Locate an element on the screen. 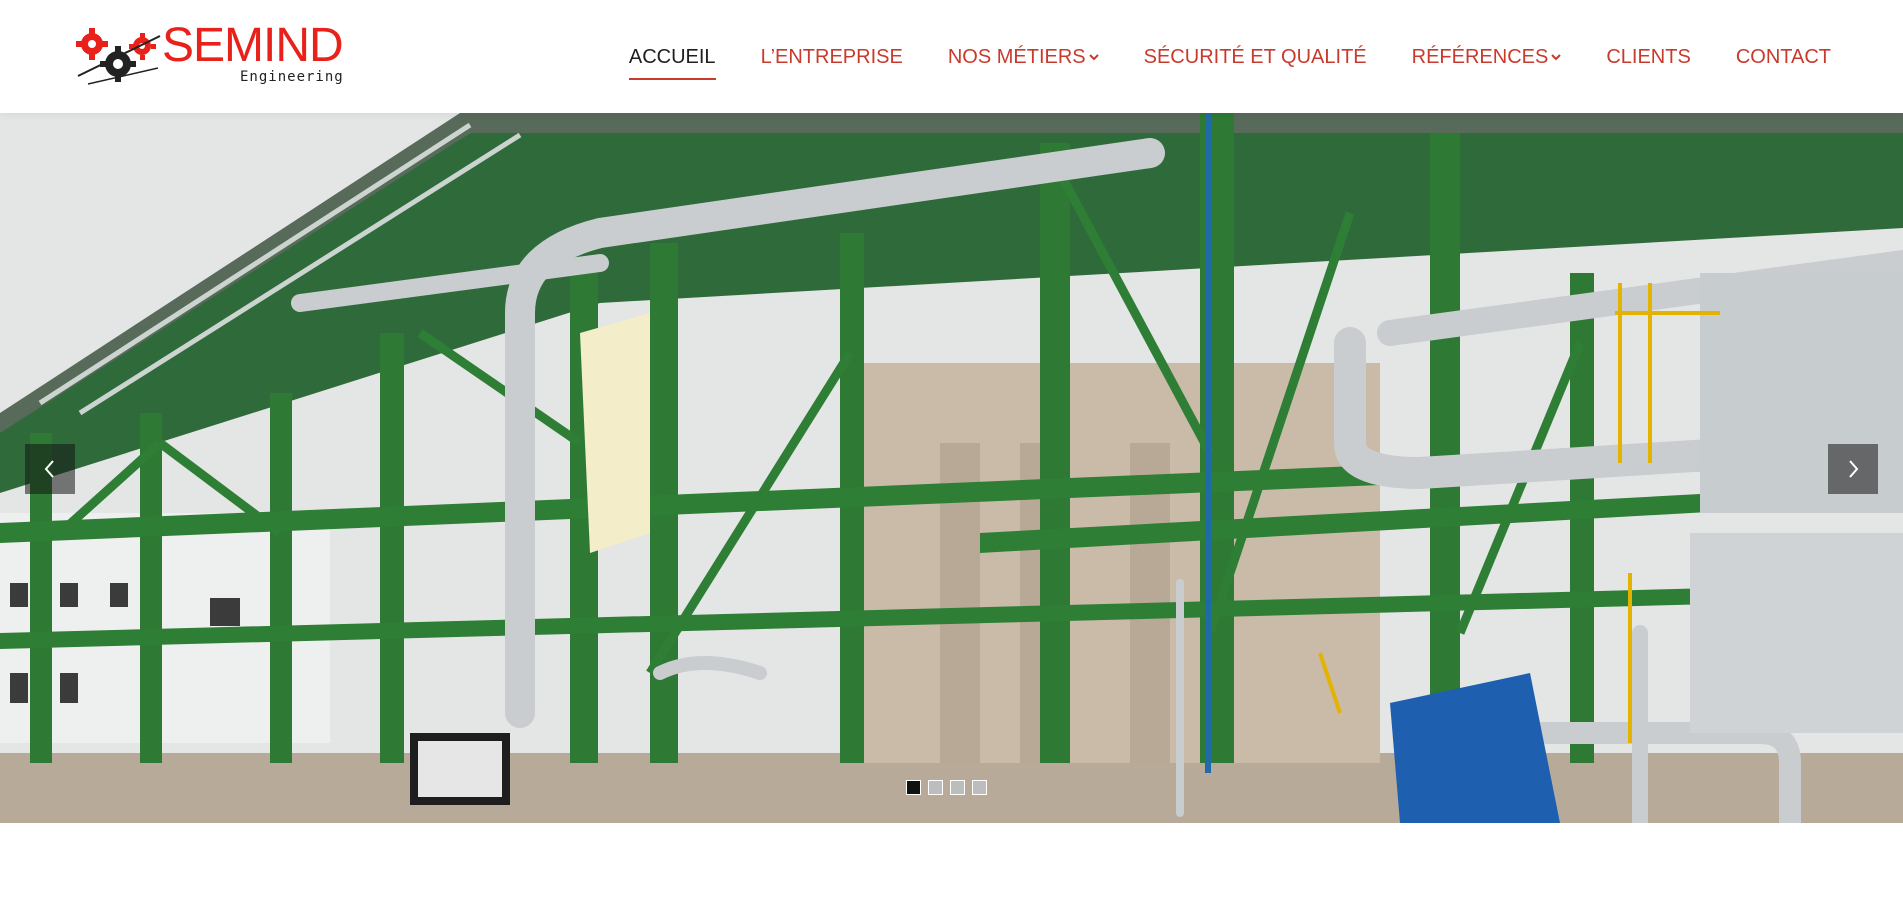 Image resolution: width=1903 pixels, height=904 pixels. nav-item-metiers: NOS MÉTIERS is located at coordinates (1023, 57).